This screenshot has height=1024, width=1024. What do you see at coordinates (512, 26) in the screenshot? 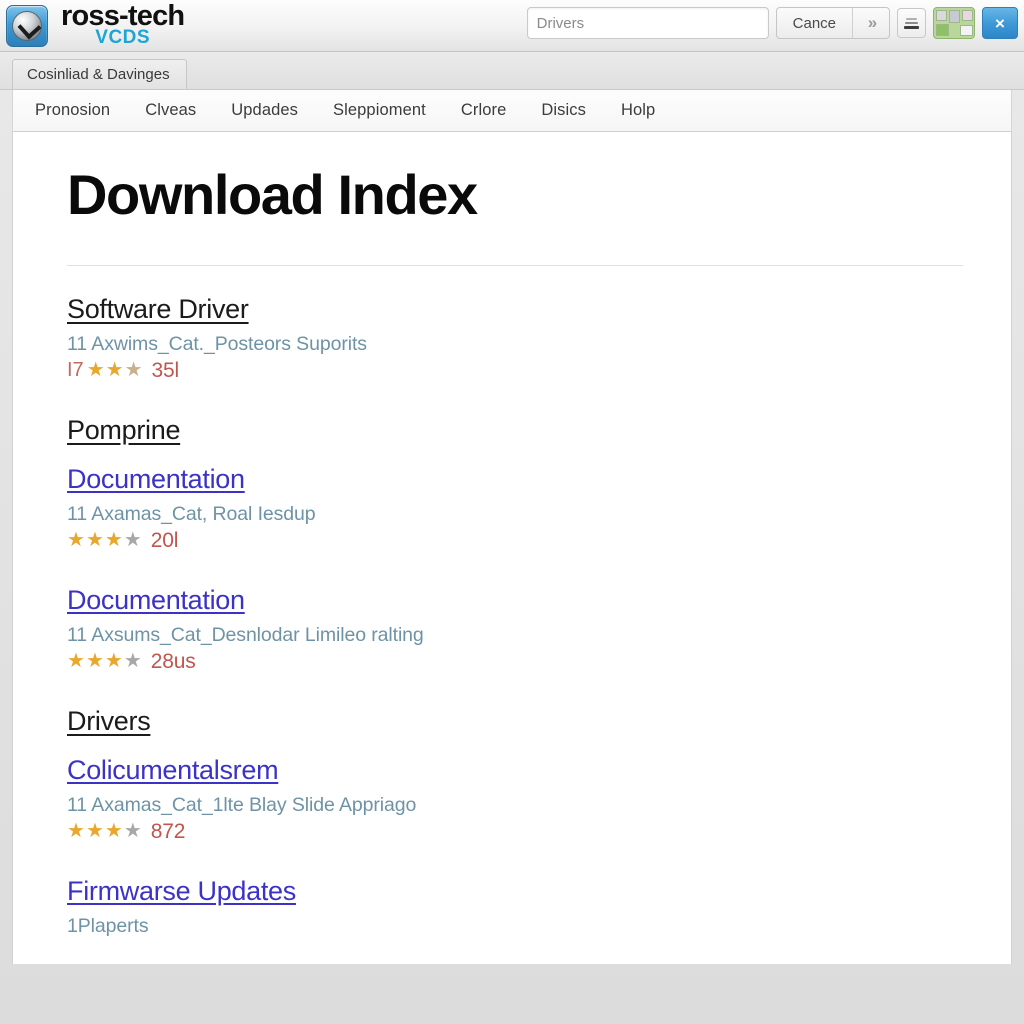
I see `title-bar: ross-tech VCDS Cance »` at bounding box center [512, 26].